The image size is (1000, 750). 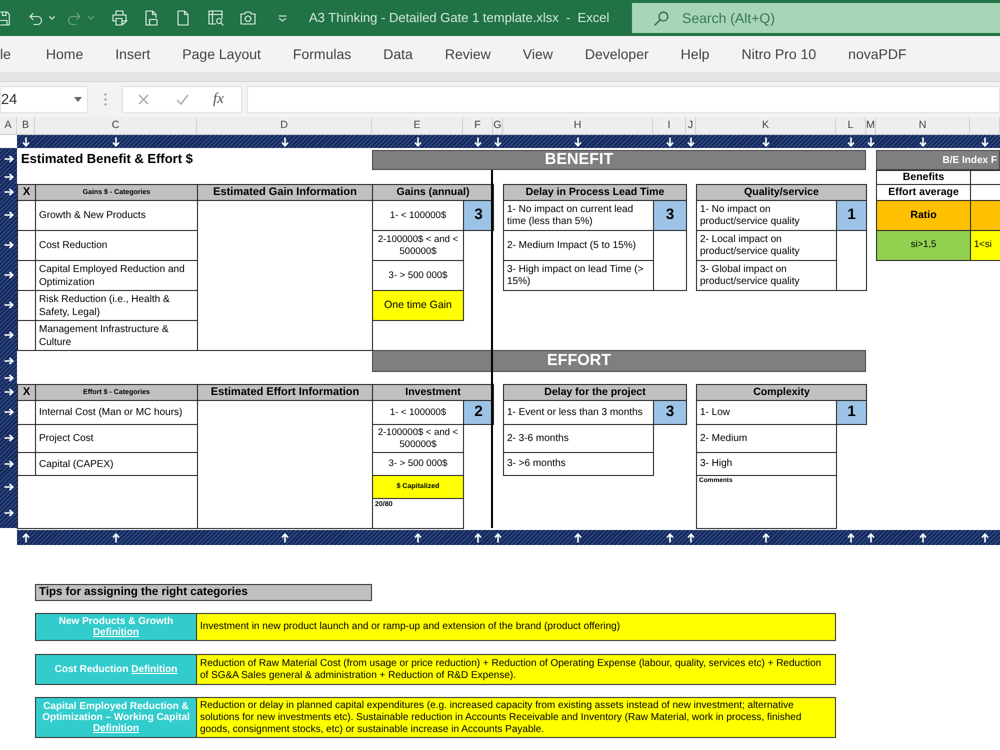 What do you see at coordinates (151, 18) in the screenshot?
I see `document-printer-icon` at bounding box center [151, 18].